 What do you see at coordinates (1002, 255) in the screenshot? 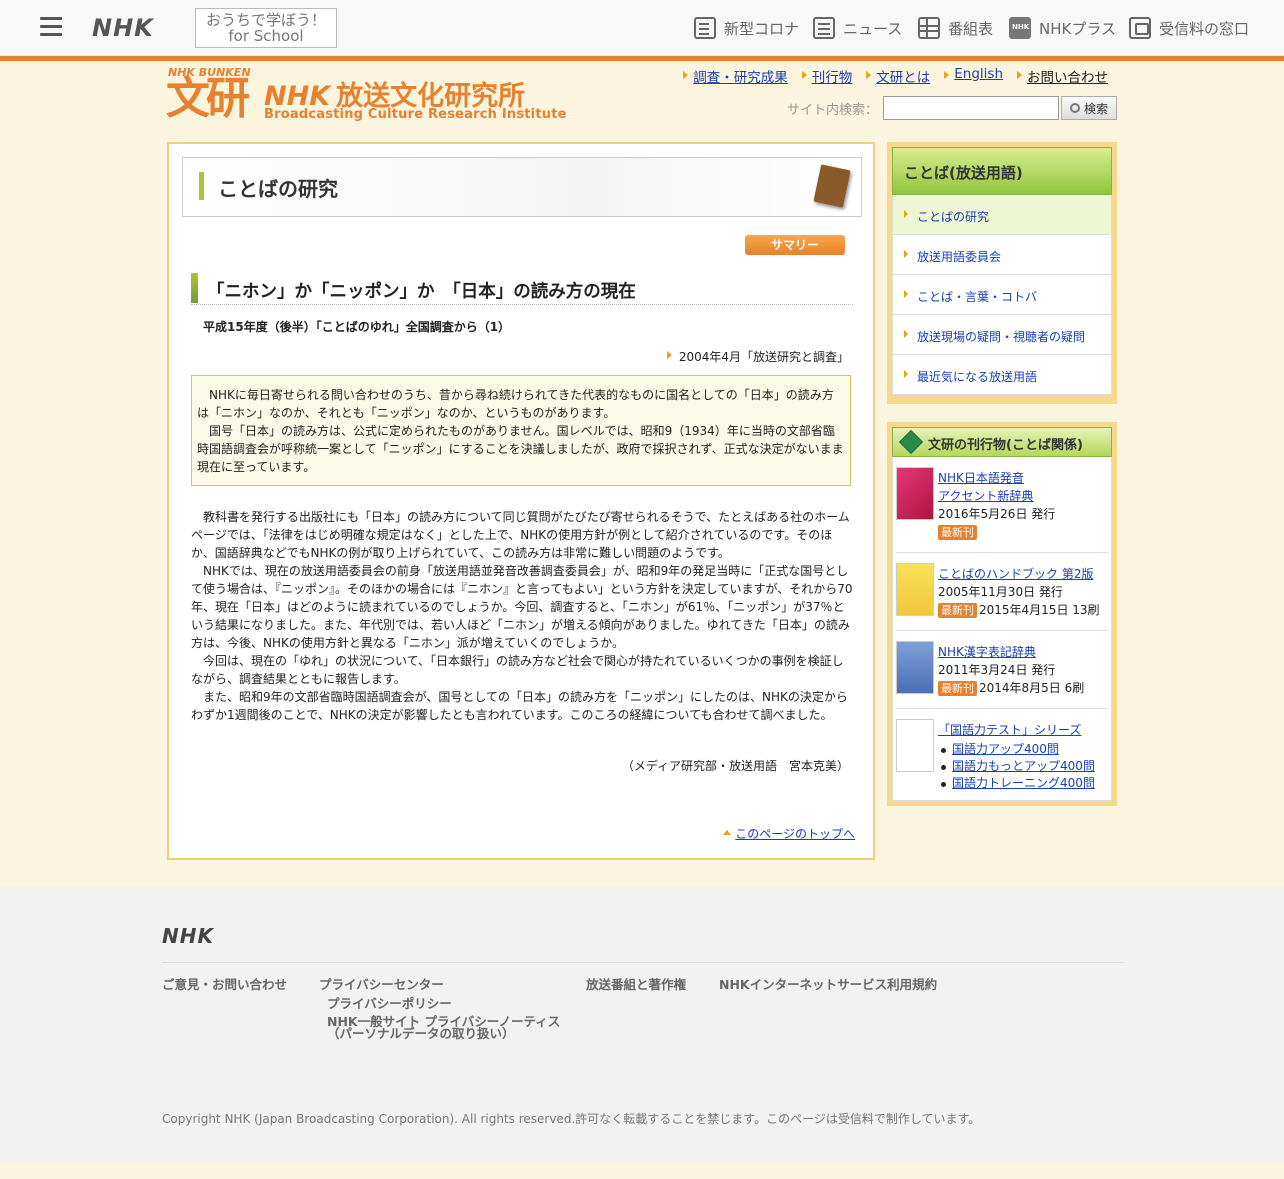
I see `sidebar-item-committee: 放送用語委員会` at bounding box center [1002, 255].